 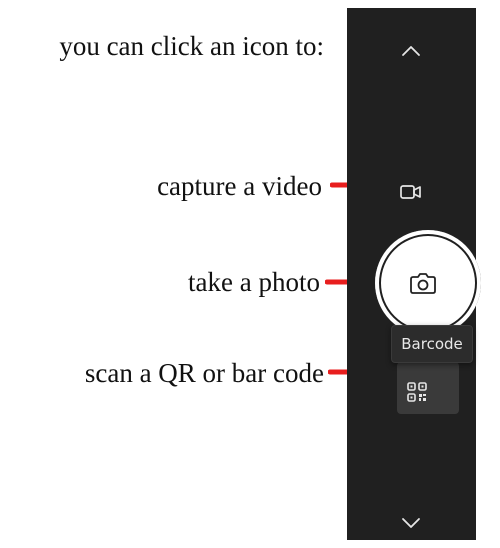 What do you see at coordinates (432, 344) in the screenshot?
I see `barcode-tooltip: Barcode` at bounding box center [432, 344].